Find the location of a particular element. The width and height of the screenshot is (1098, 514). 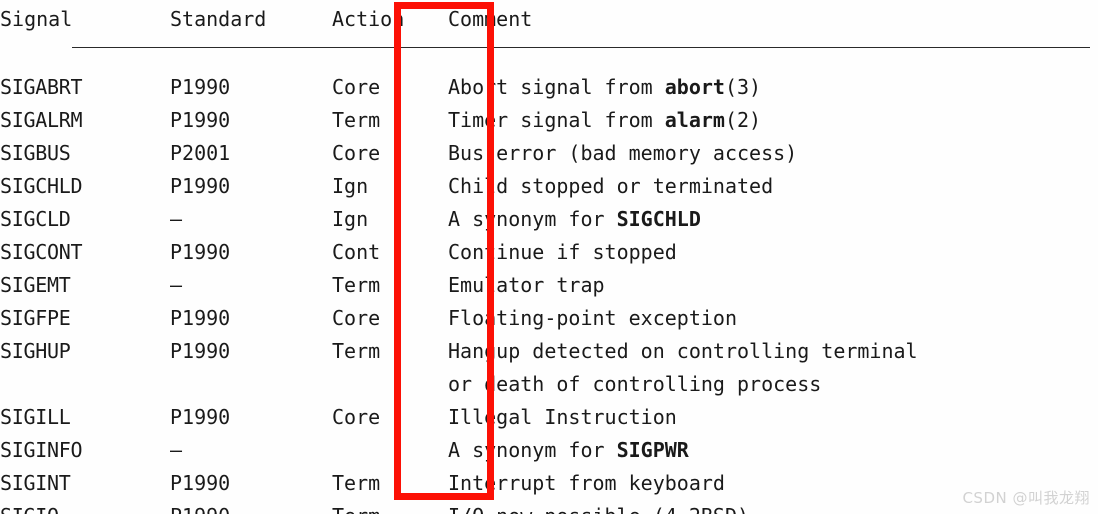

comment-suffix: (2) is located at coordinates (743, 120).